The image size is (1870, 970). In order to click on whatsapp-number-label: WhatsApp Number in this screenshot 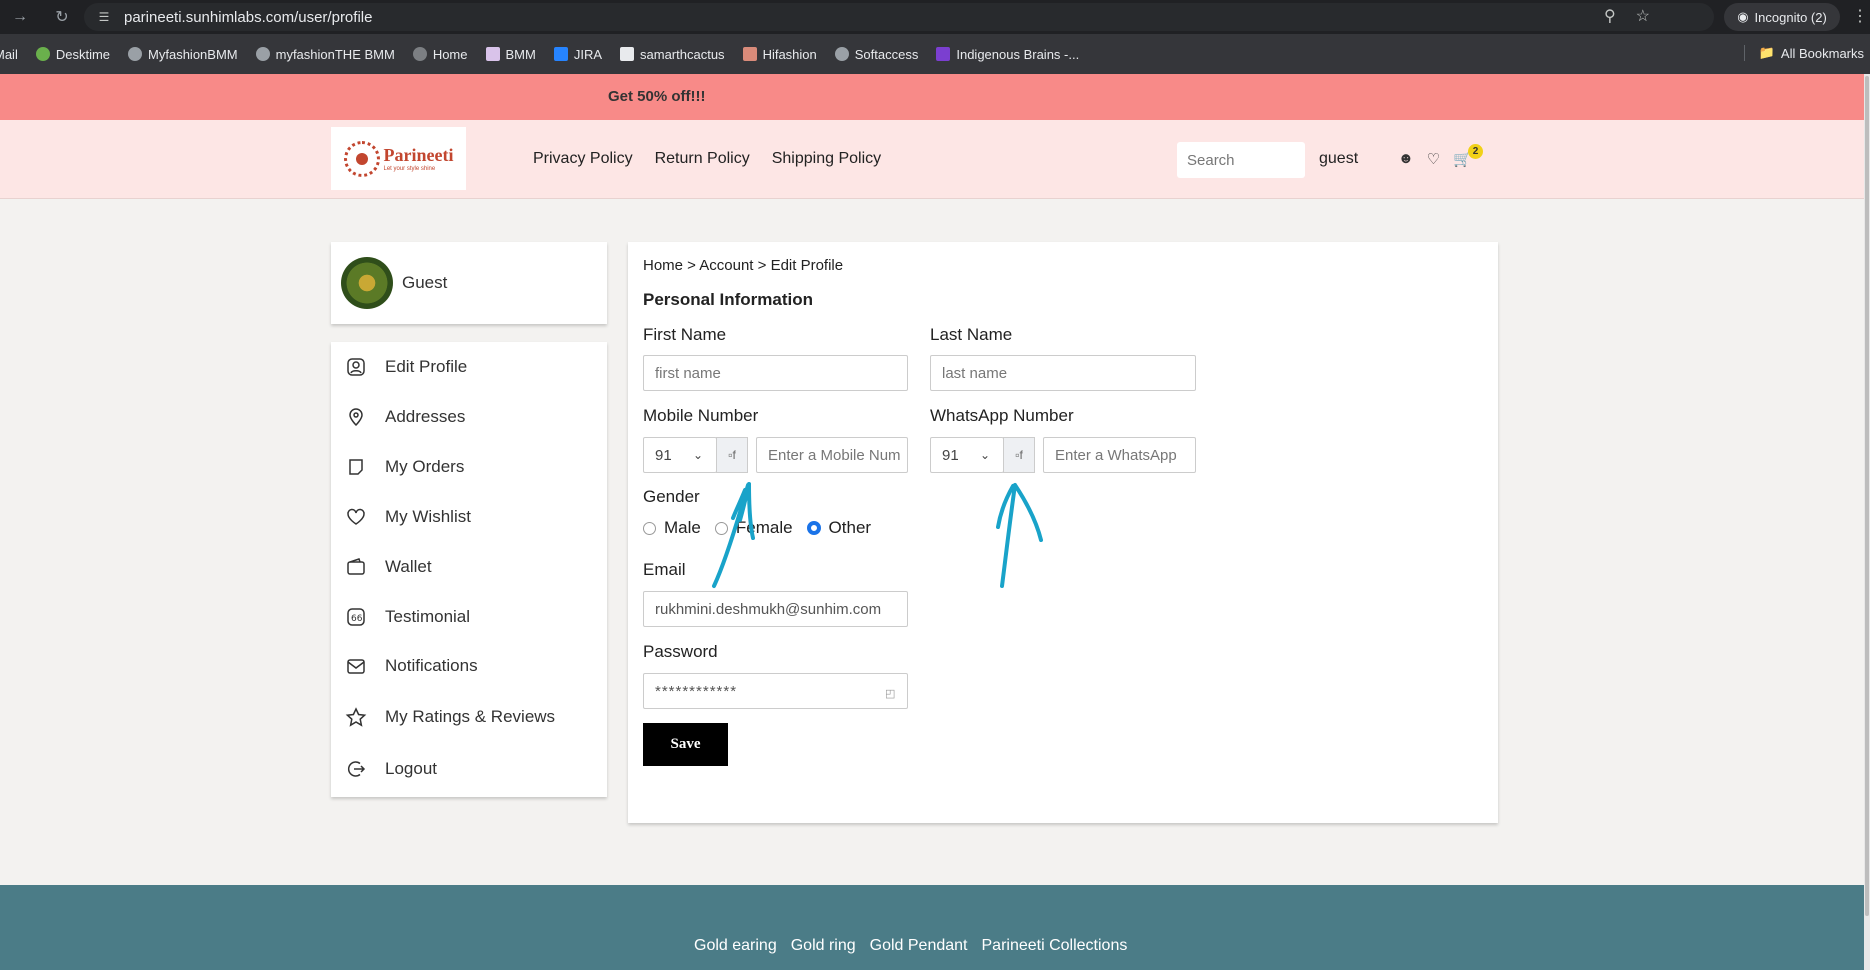, I will do `click(1002, 415)`.